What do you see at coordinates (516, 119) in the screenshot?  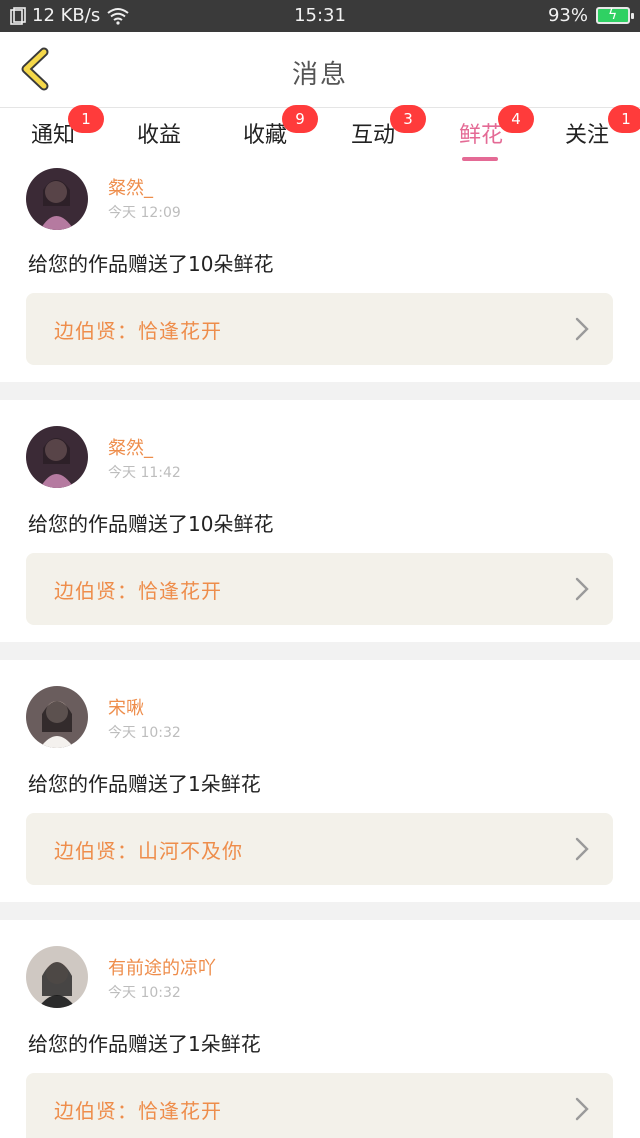 I see `unread-badge: 4` at bounding box center [516, 119].